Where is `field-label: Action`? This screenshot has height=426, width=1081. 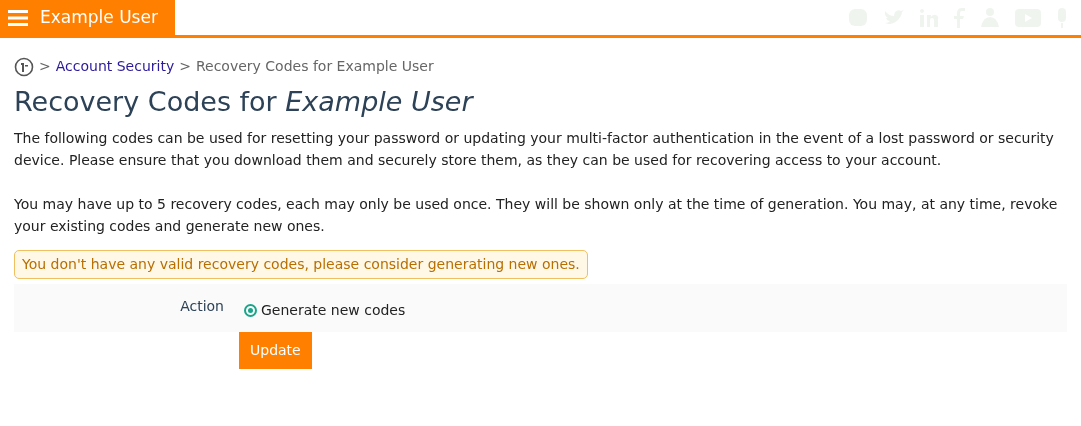
field-label: Action is located at coordinates (201, 307).